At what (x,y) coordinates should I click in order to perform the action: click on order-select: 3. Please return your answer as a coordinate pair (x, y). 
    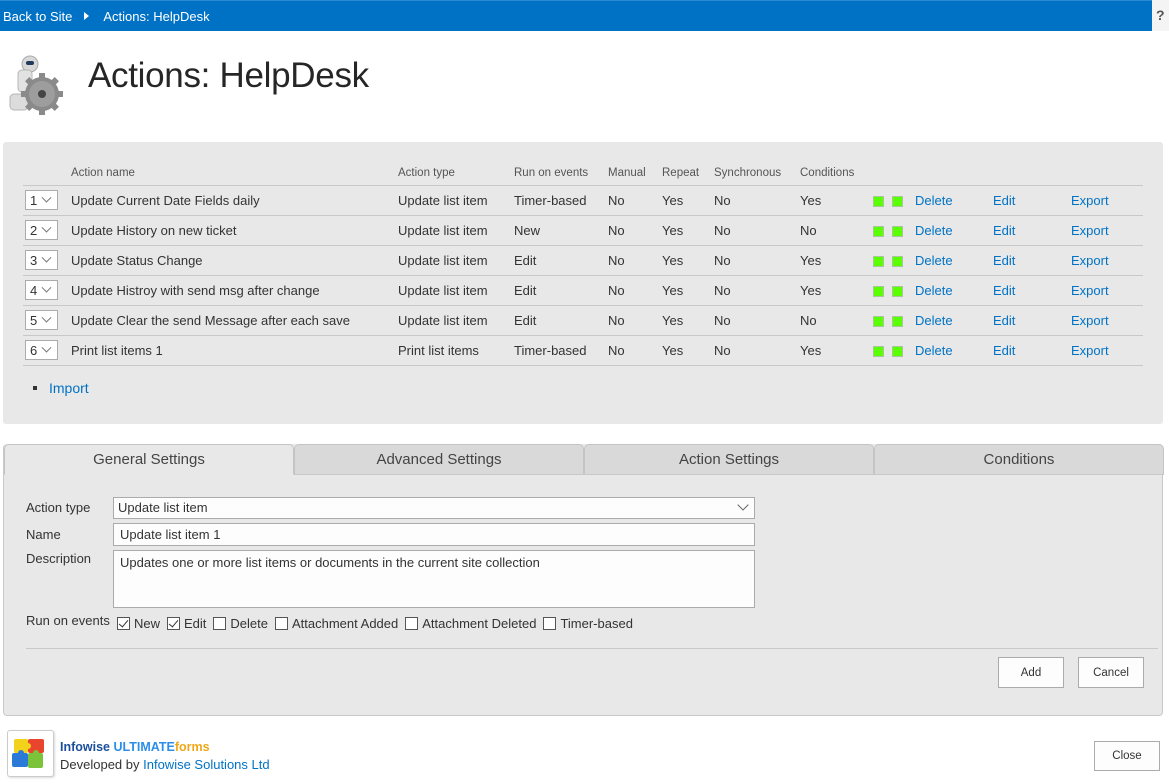
    Looking at the image, I should click on (41, 260).